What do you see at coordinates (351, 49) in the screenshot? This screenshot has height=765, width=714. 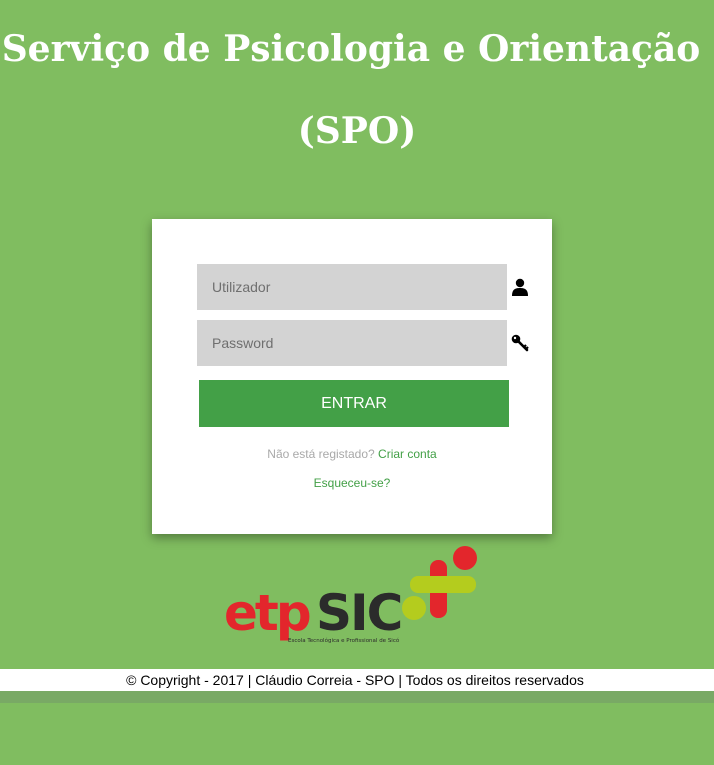 I see `page-title: Serviço de Psicologia e Orientação` at bounding box center [351, 49].